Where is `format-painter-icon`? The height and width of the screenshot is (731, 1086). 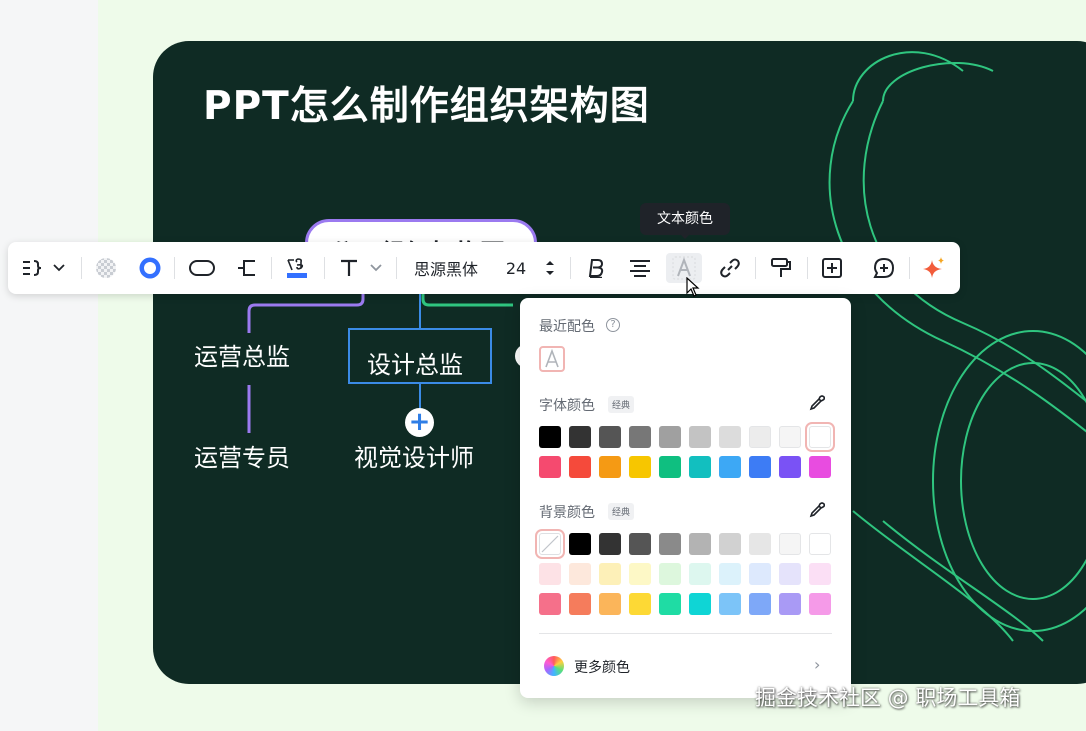
format-painter-icon is located at coordinates (781, 268).